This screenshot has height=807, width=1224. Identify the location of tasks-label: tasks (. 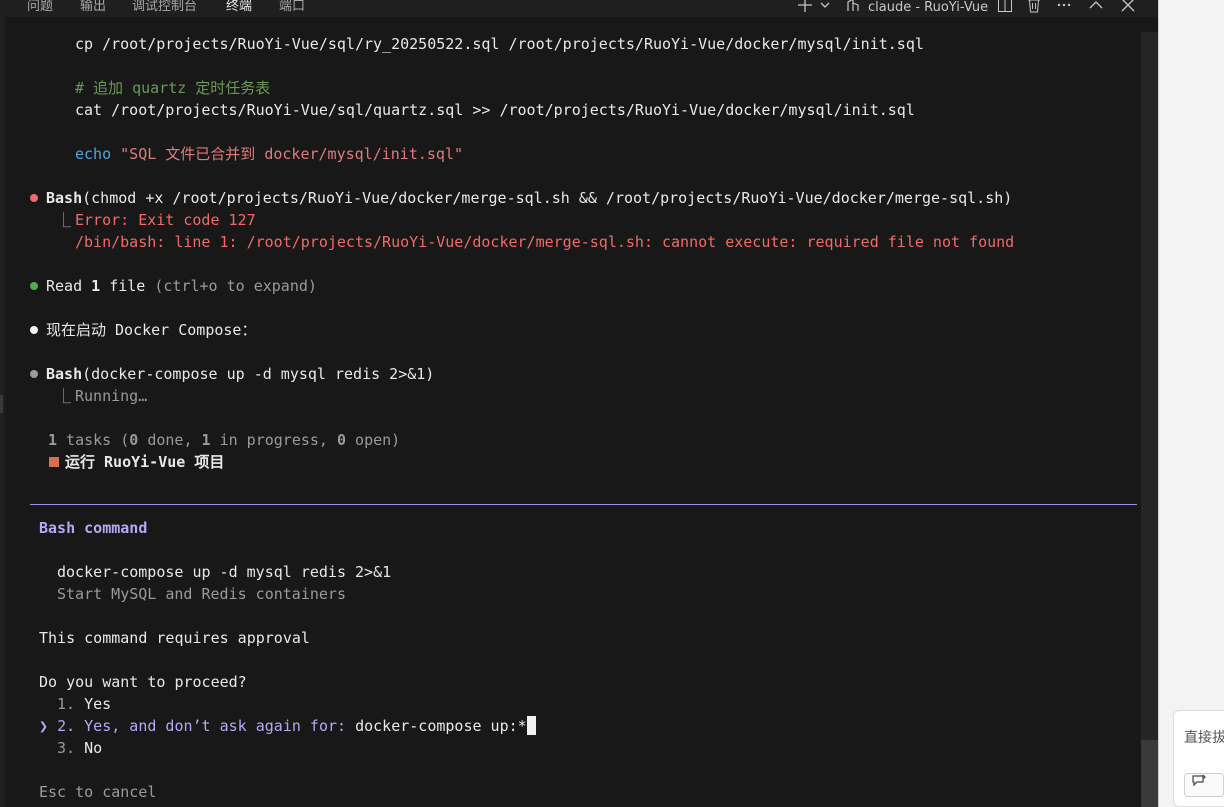
(93, 440).